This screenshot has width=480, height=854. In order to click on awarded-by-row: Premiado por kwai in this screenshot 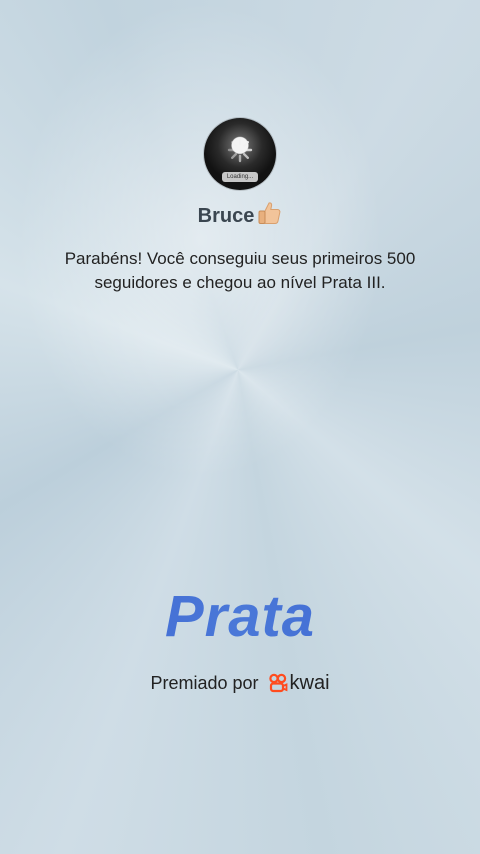, I will do `click(240, 683)`.